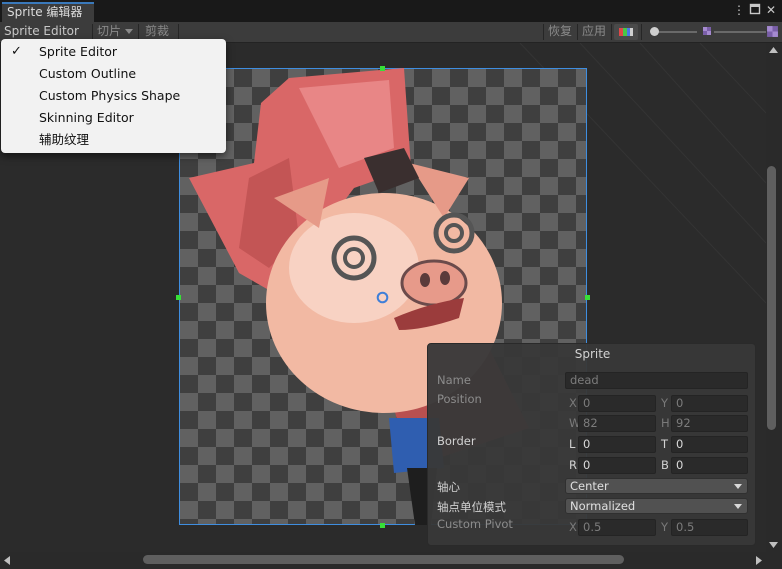 This screenshot has width=782, height=569. I want to click on border-t-field: 0, so click(709, 444).